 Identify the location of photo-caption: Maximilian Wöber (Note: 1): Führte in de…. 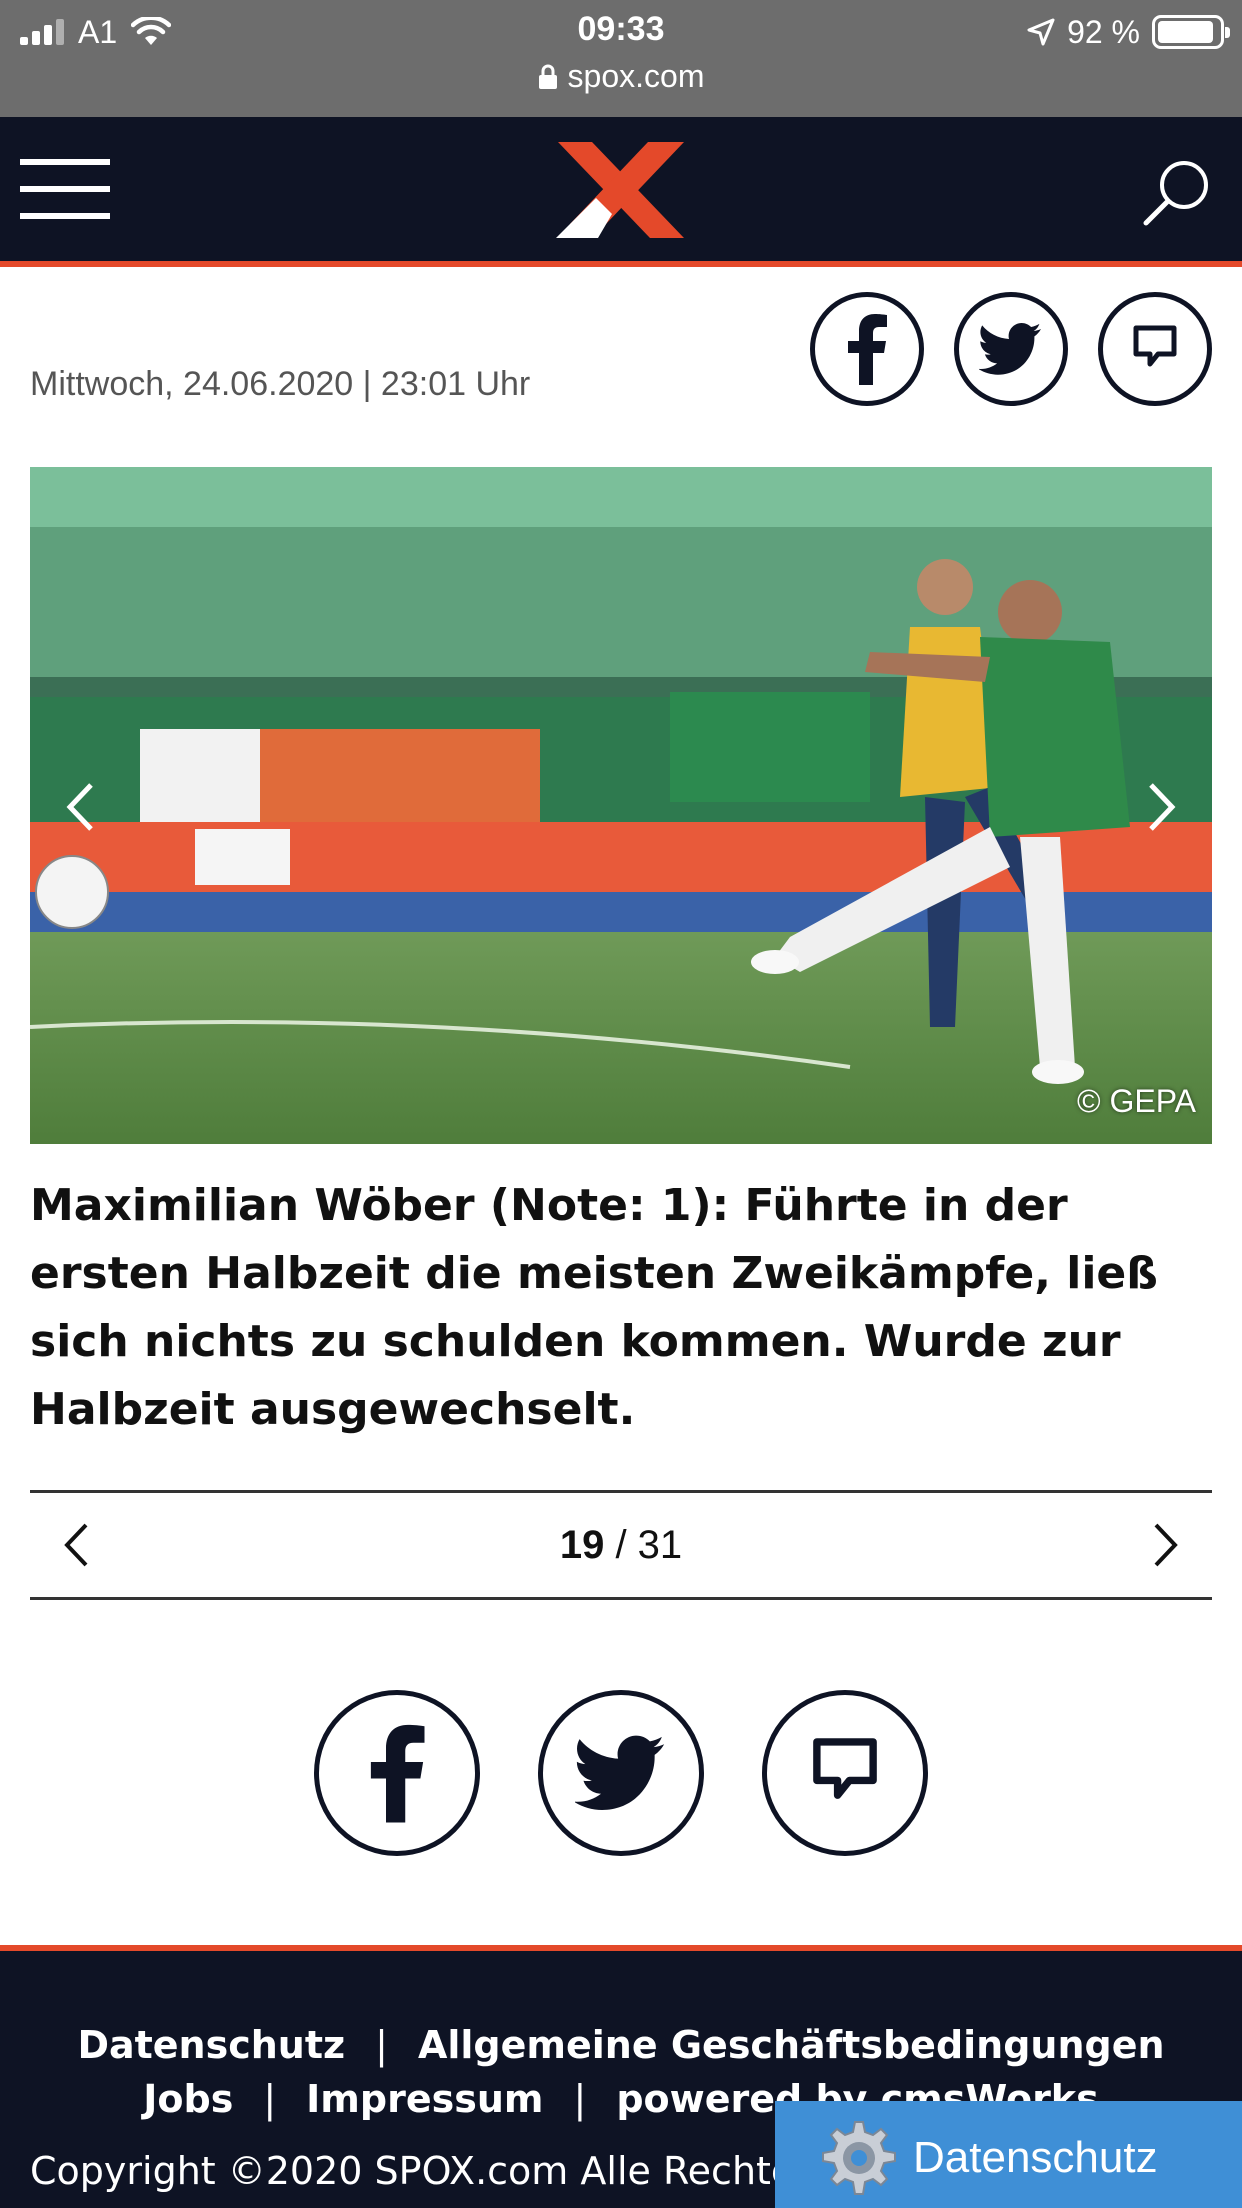
(594, 1307).